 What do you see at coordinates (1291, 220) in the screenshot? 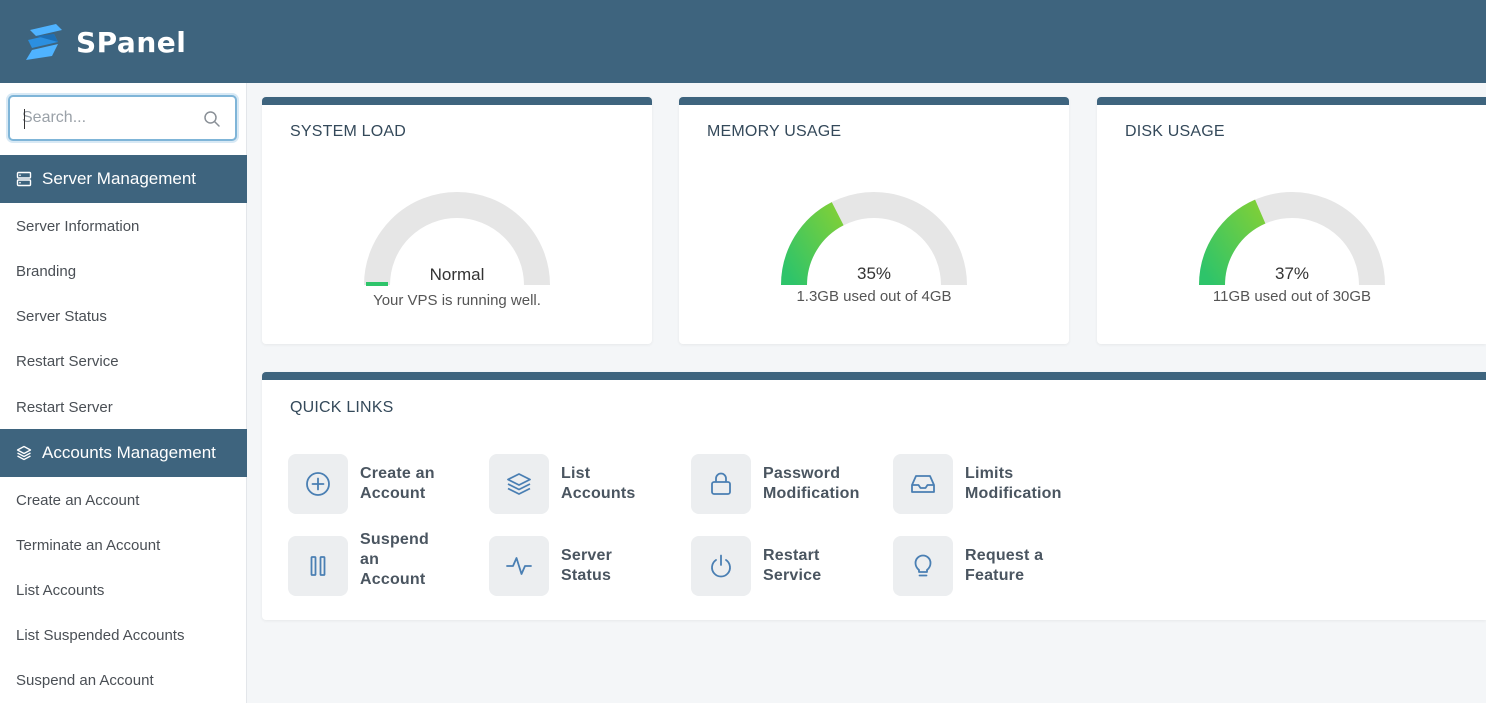
I see `disk-usage-card: DISK USAGE 37% 11GB used out of 30GB` at bounding box center [1291, 220].